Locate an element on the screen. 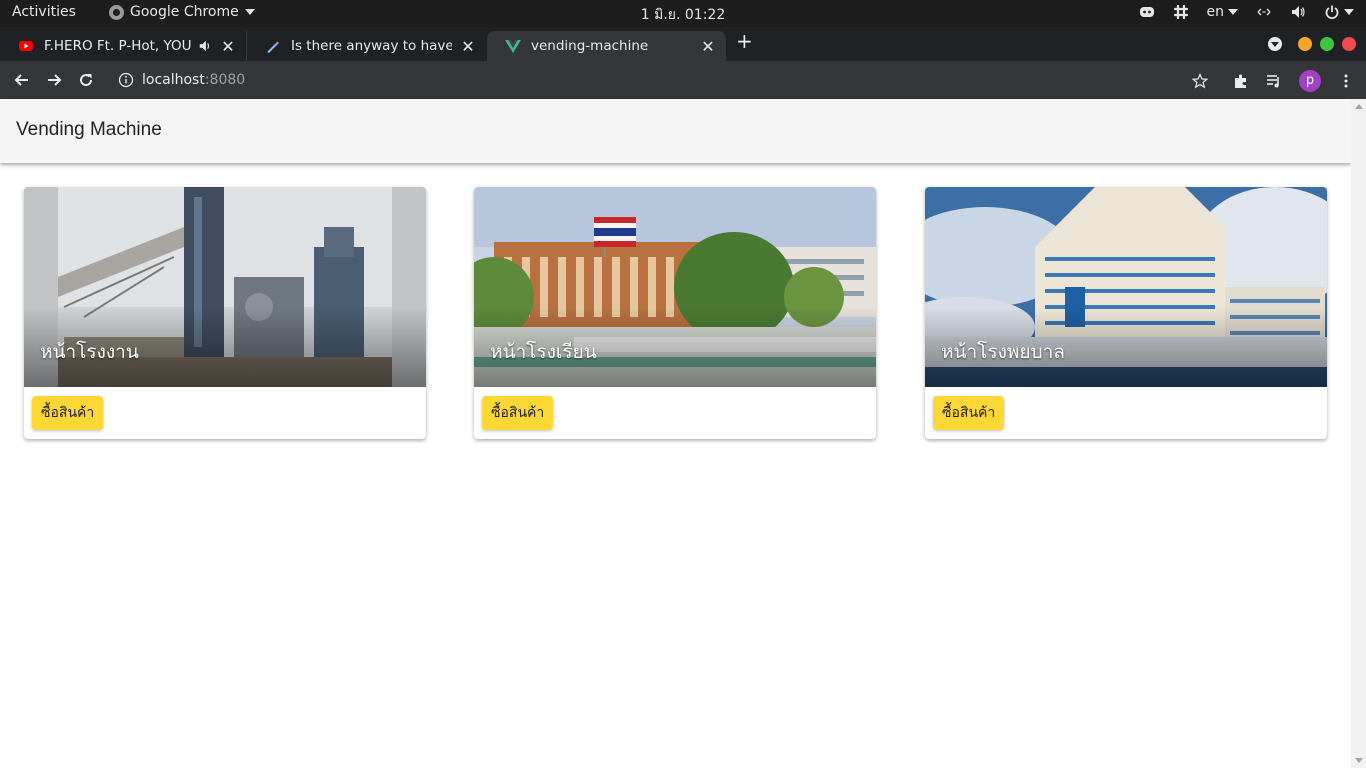 This screenshot has width=1366, height=768. card-caption: หน้าโรงงาน is located at coordinates (89, 352).